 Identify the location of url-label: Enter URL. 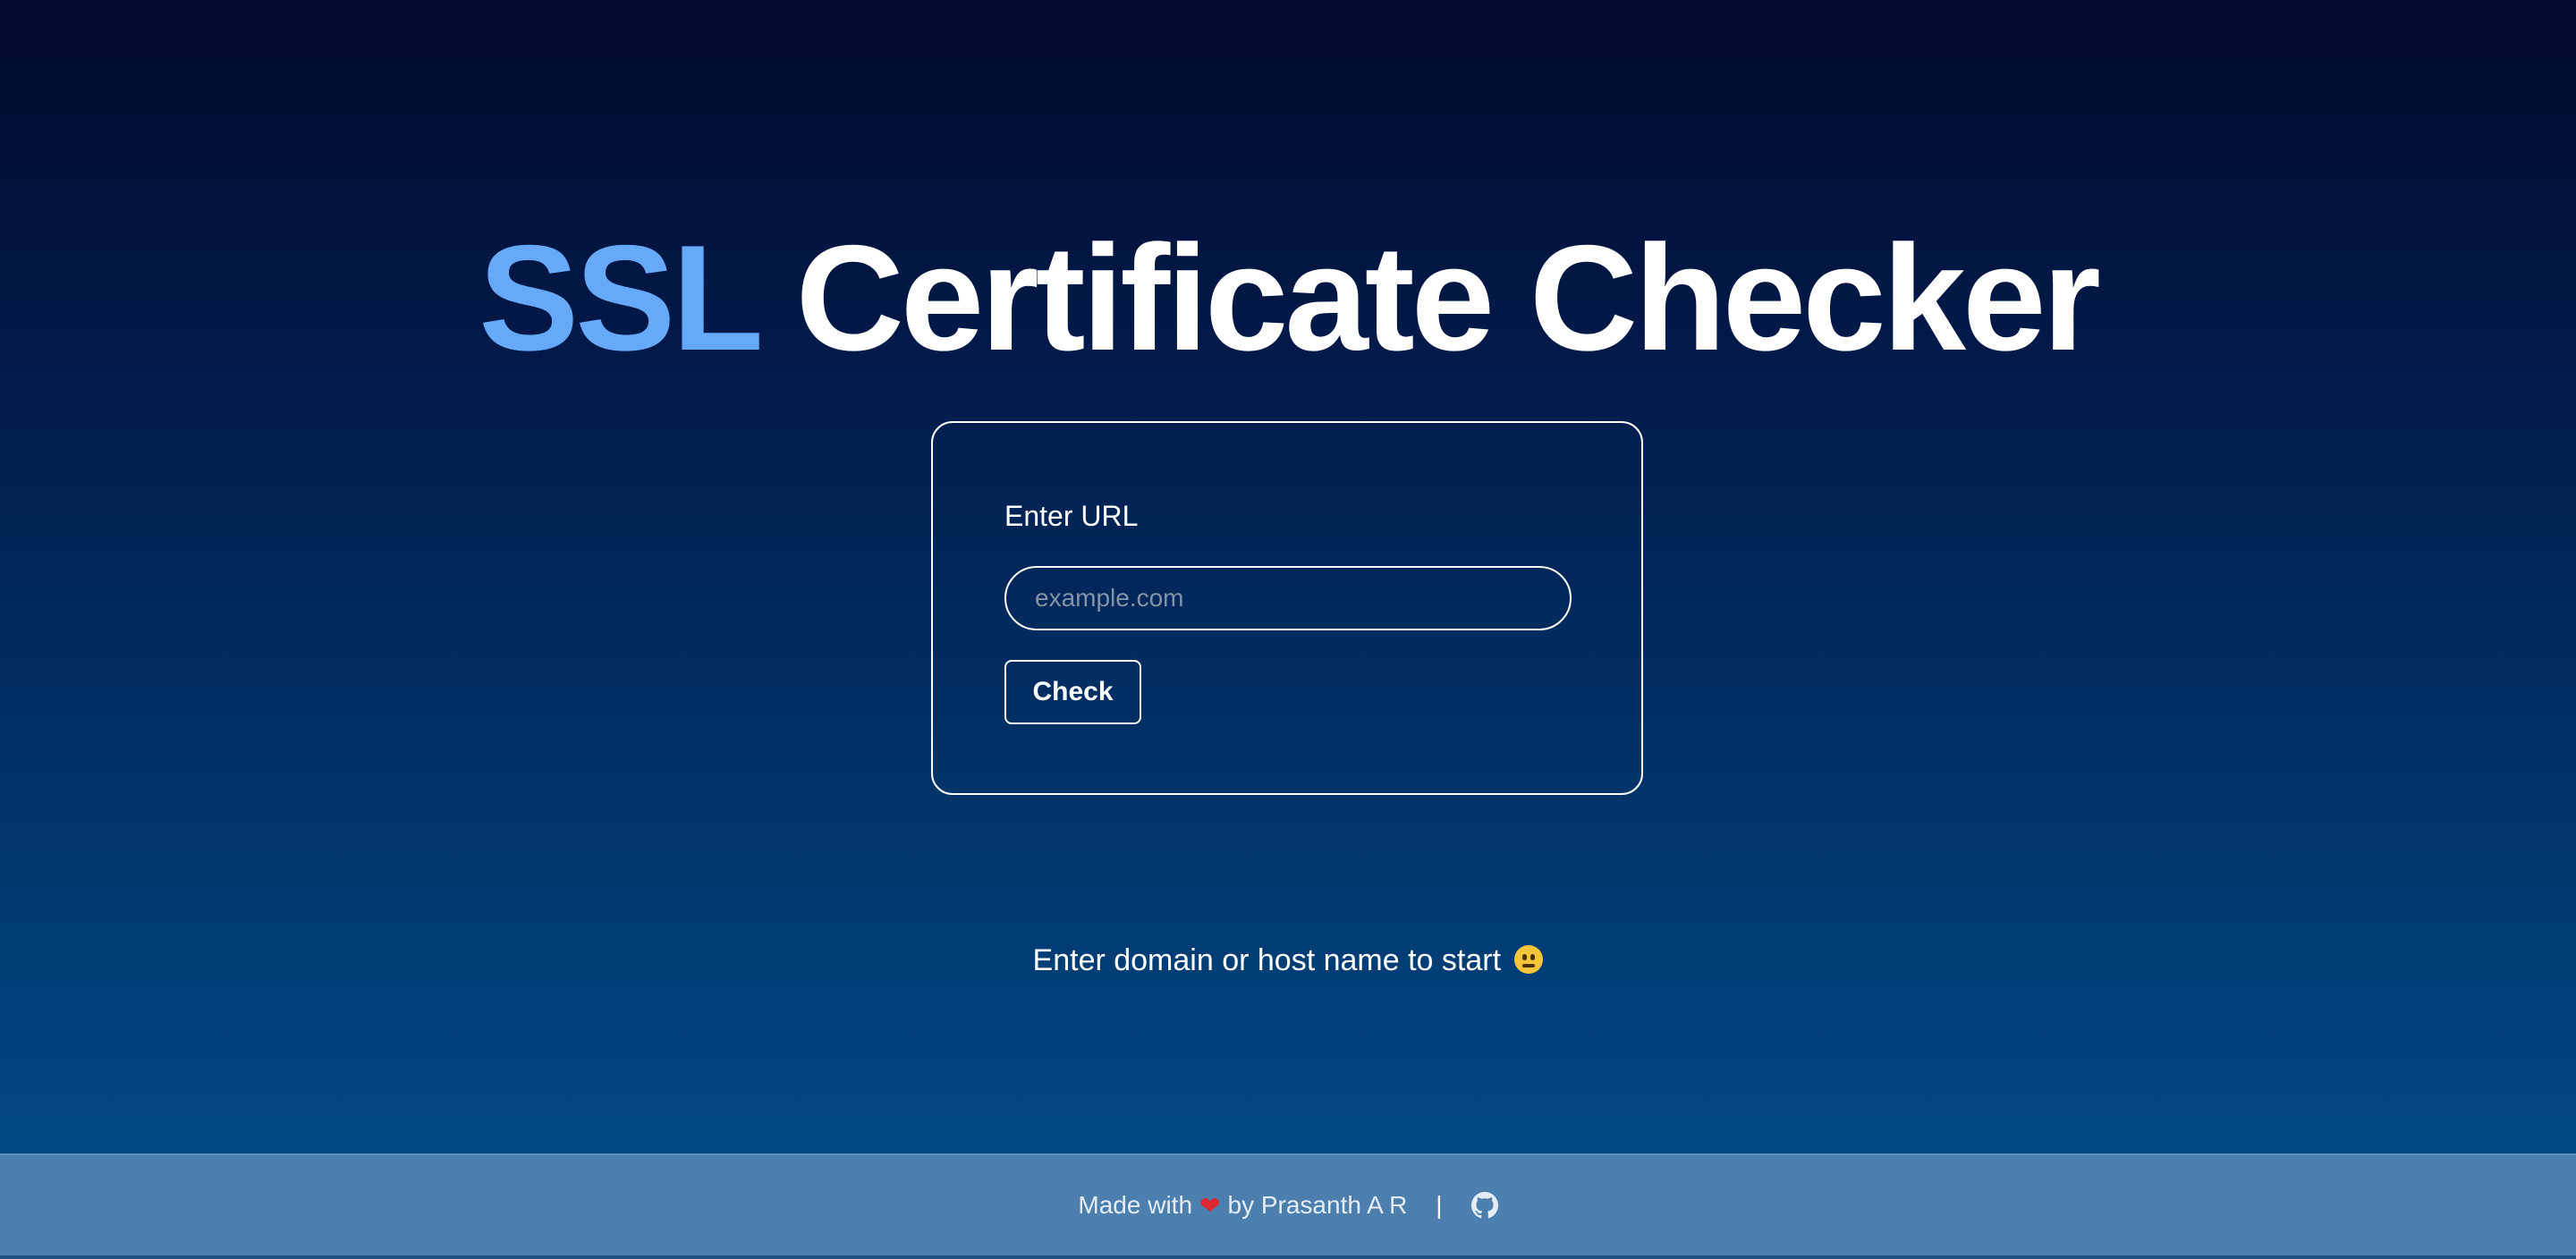
(1071, 516).